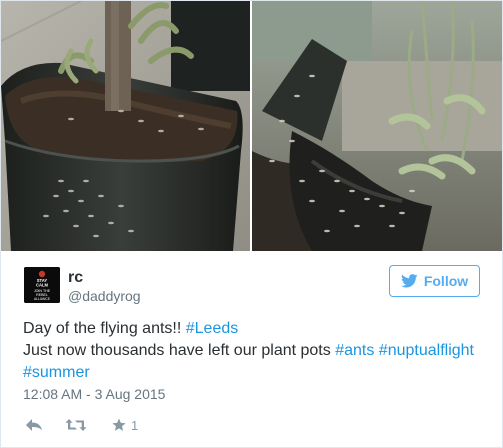 This screenshot has width=503, height=448. What do you see at coordinates (94, 394) in the screenshot?
I see `tweet-timestamp: 12:08 AM - 3 Aug 2015` at bounding box center [94, 394].